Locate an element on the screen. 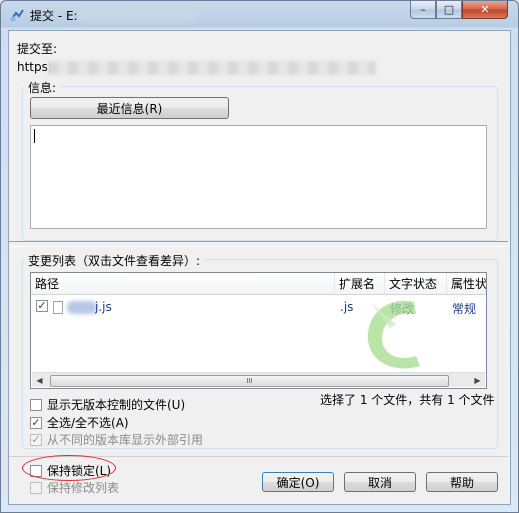 This screenshot has height=513, width=519. column-header-path: 路径 is located at coordinates (183, 284).